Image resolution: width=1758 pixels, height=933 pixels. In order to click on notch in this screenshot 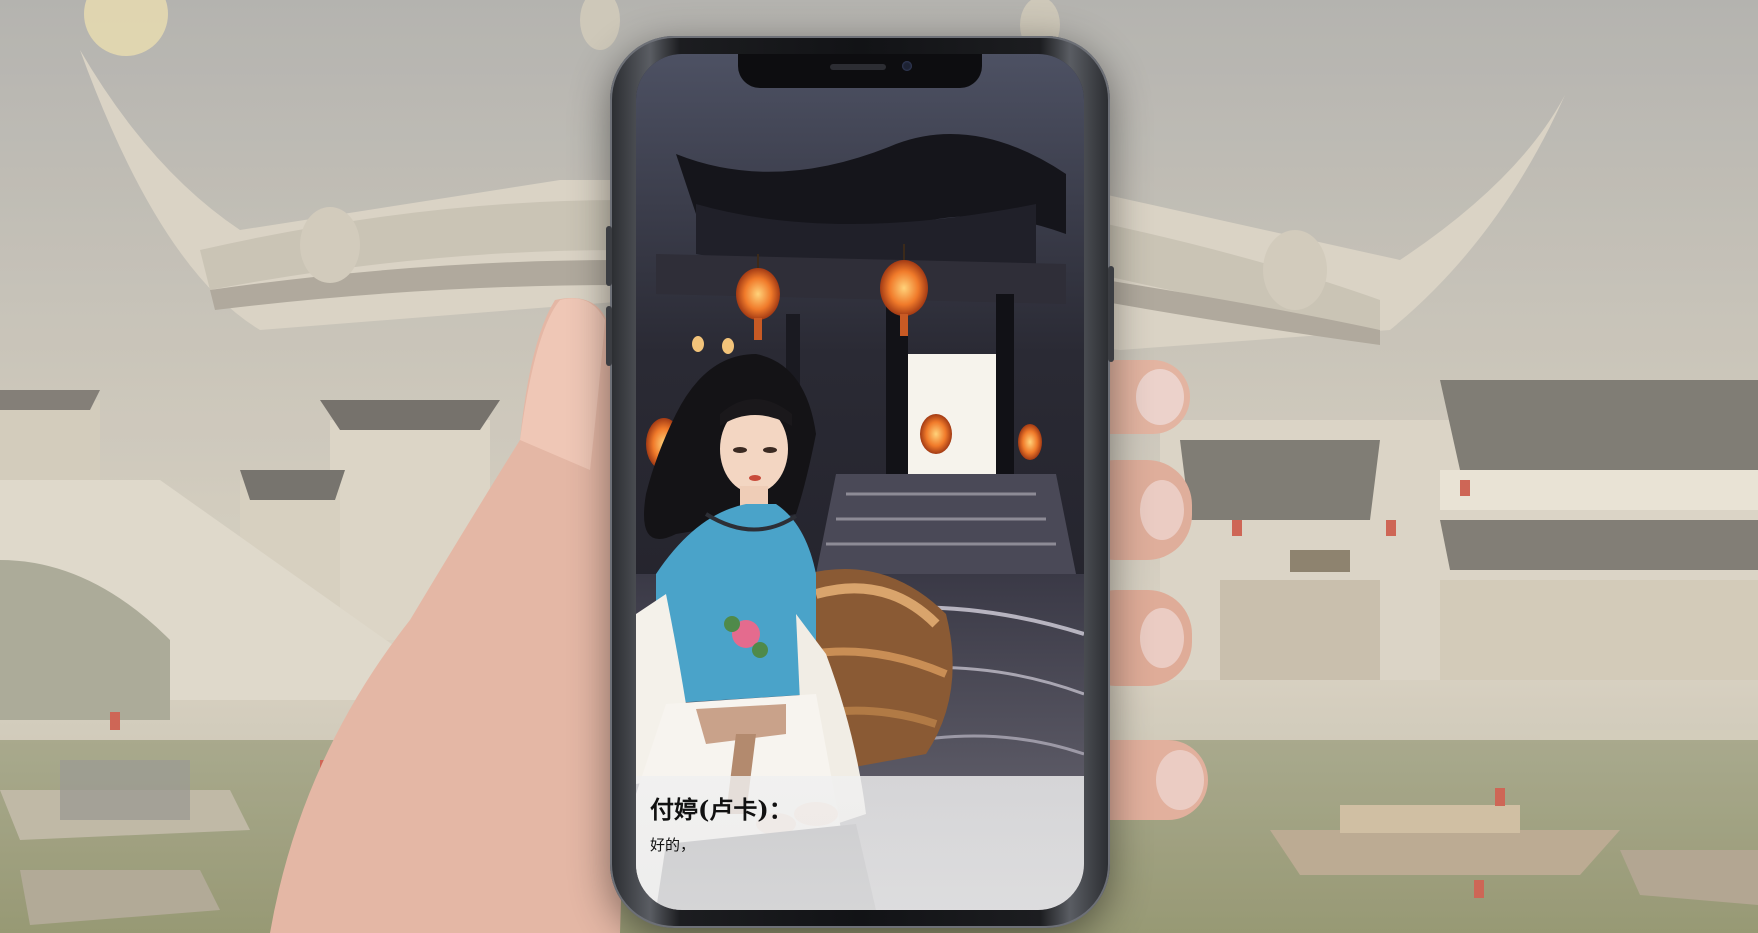, I will do `click(860, 71)`.